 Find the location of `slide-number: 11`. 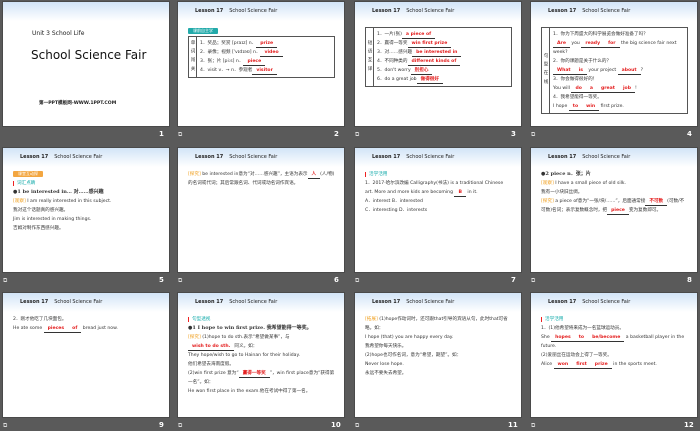

slide-number: 11 is located at coordinates (513, 425).